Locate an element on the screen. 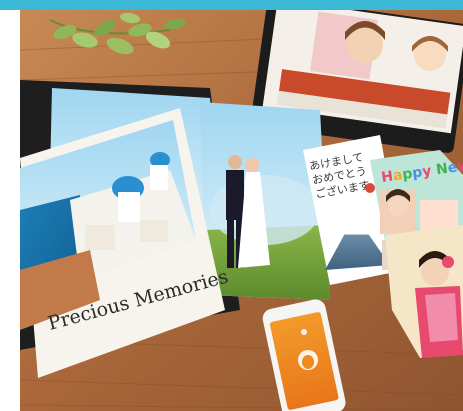 The height and width of the screenshot is (411, 463). top-accent-band is located at coordinates (231, 5).